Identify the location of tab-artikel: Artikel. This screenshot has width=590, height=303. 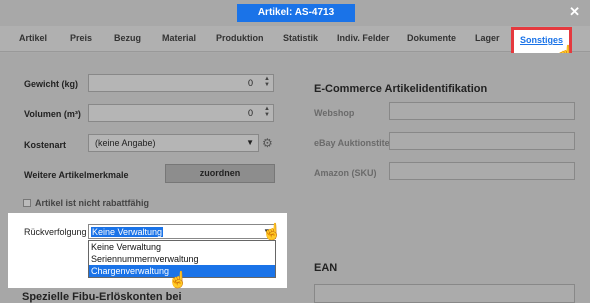
(33, 38).